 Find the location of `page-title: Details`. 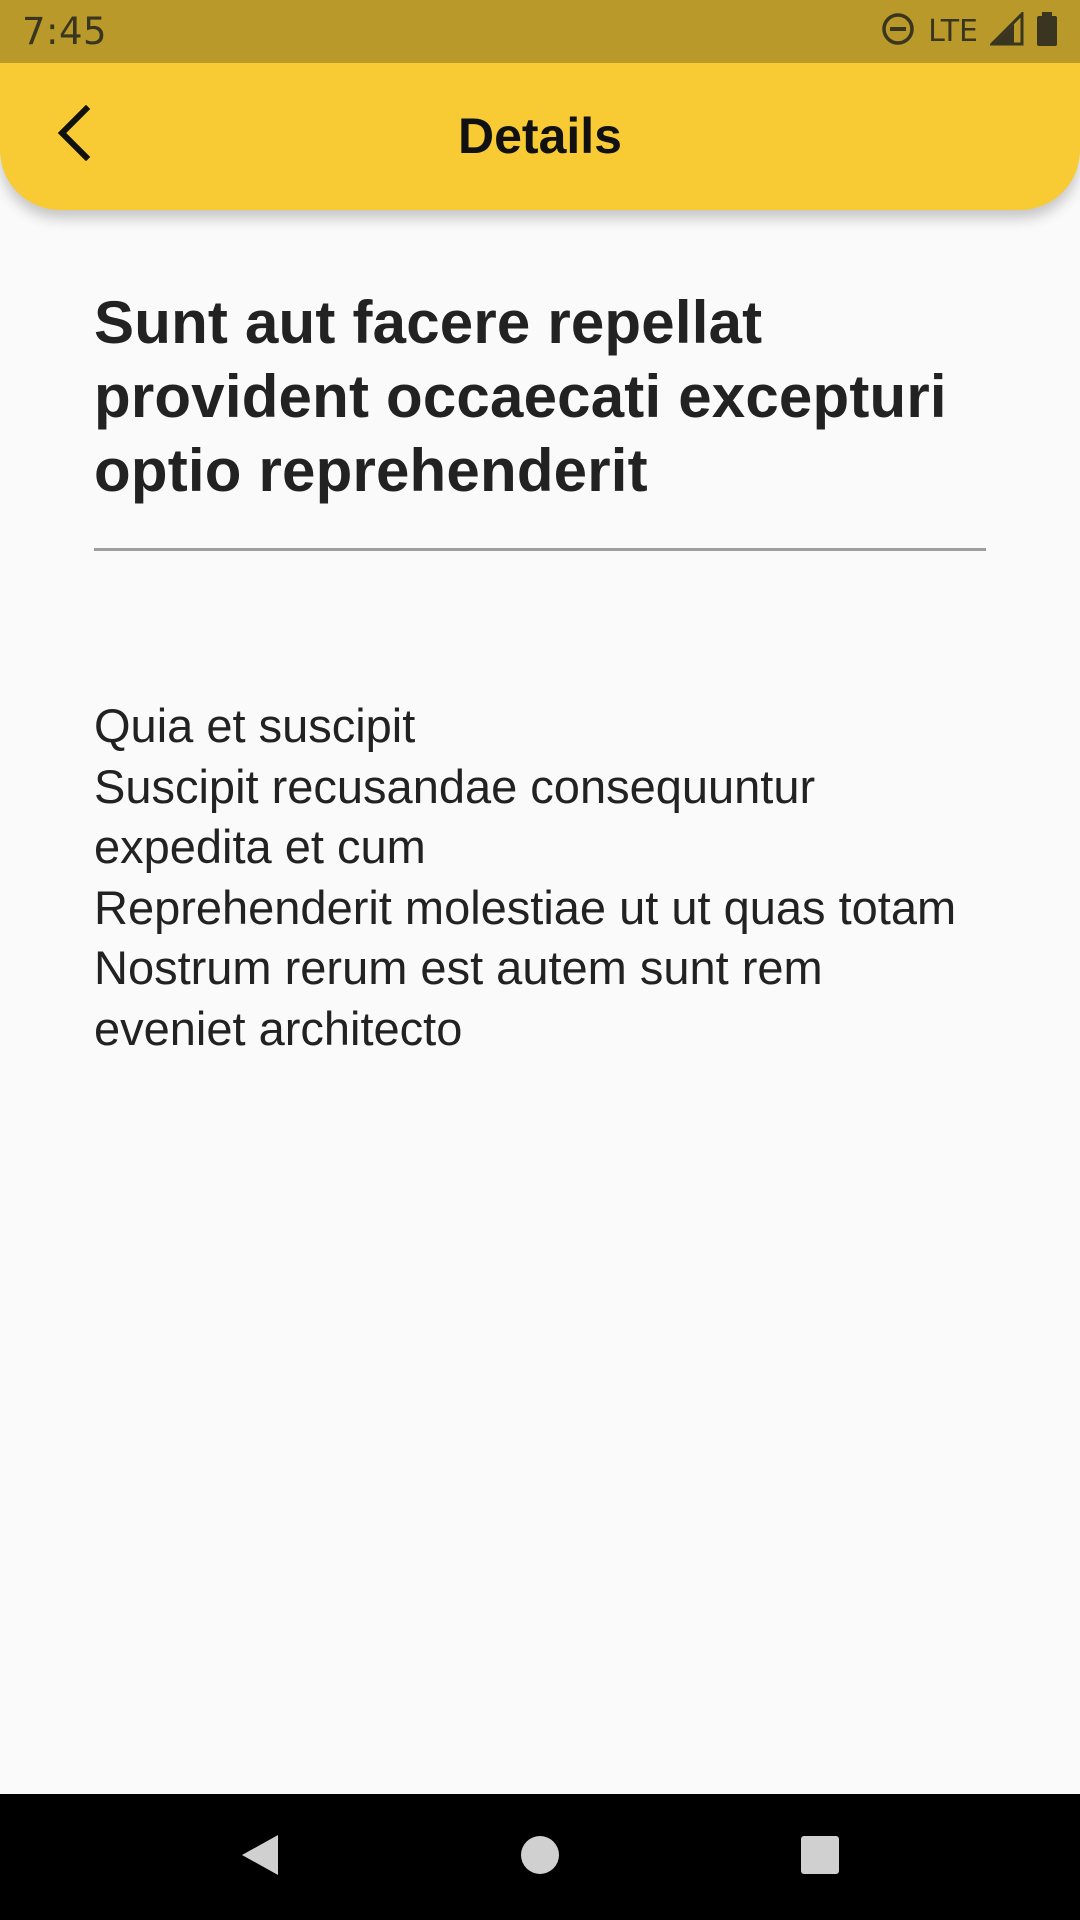

page-title: Details is located at coordinates (540, 136).